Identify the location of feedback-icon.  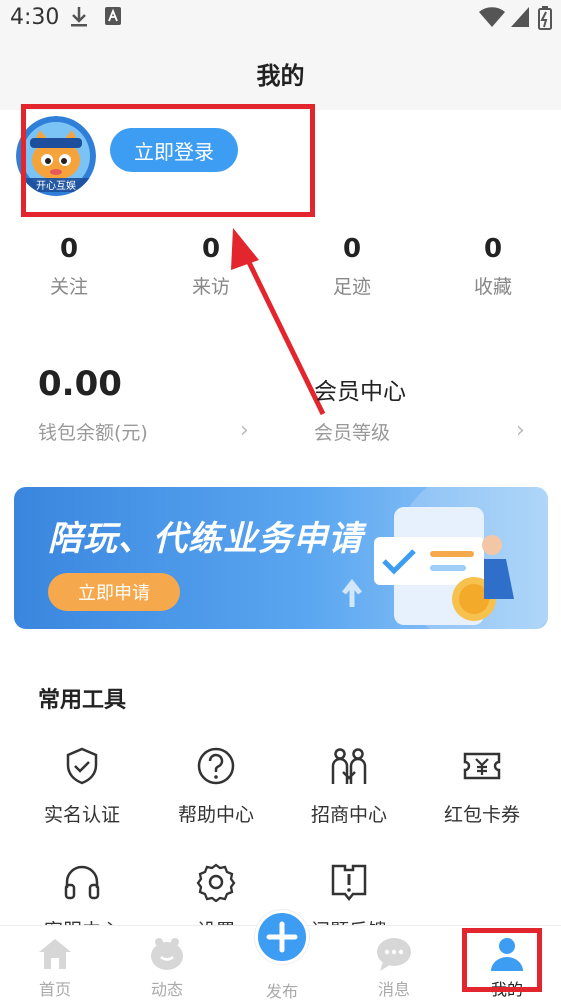
(349, 883).